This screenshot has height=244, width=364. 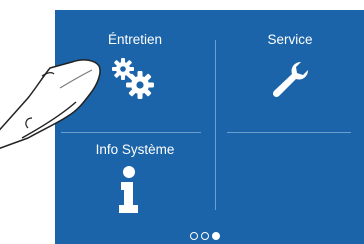 I want to click on page-indicator, so click(x=205, y=237).